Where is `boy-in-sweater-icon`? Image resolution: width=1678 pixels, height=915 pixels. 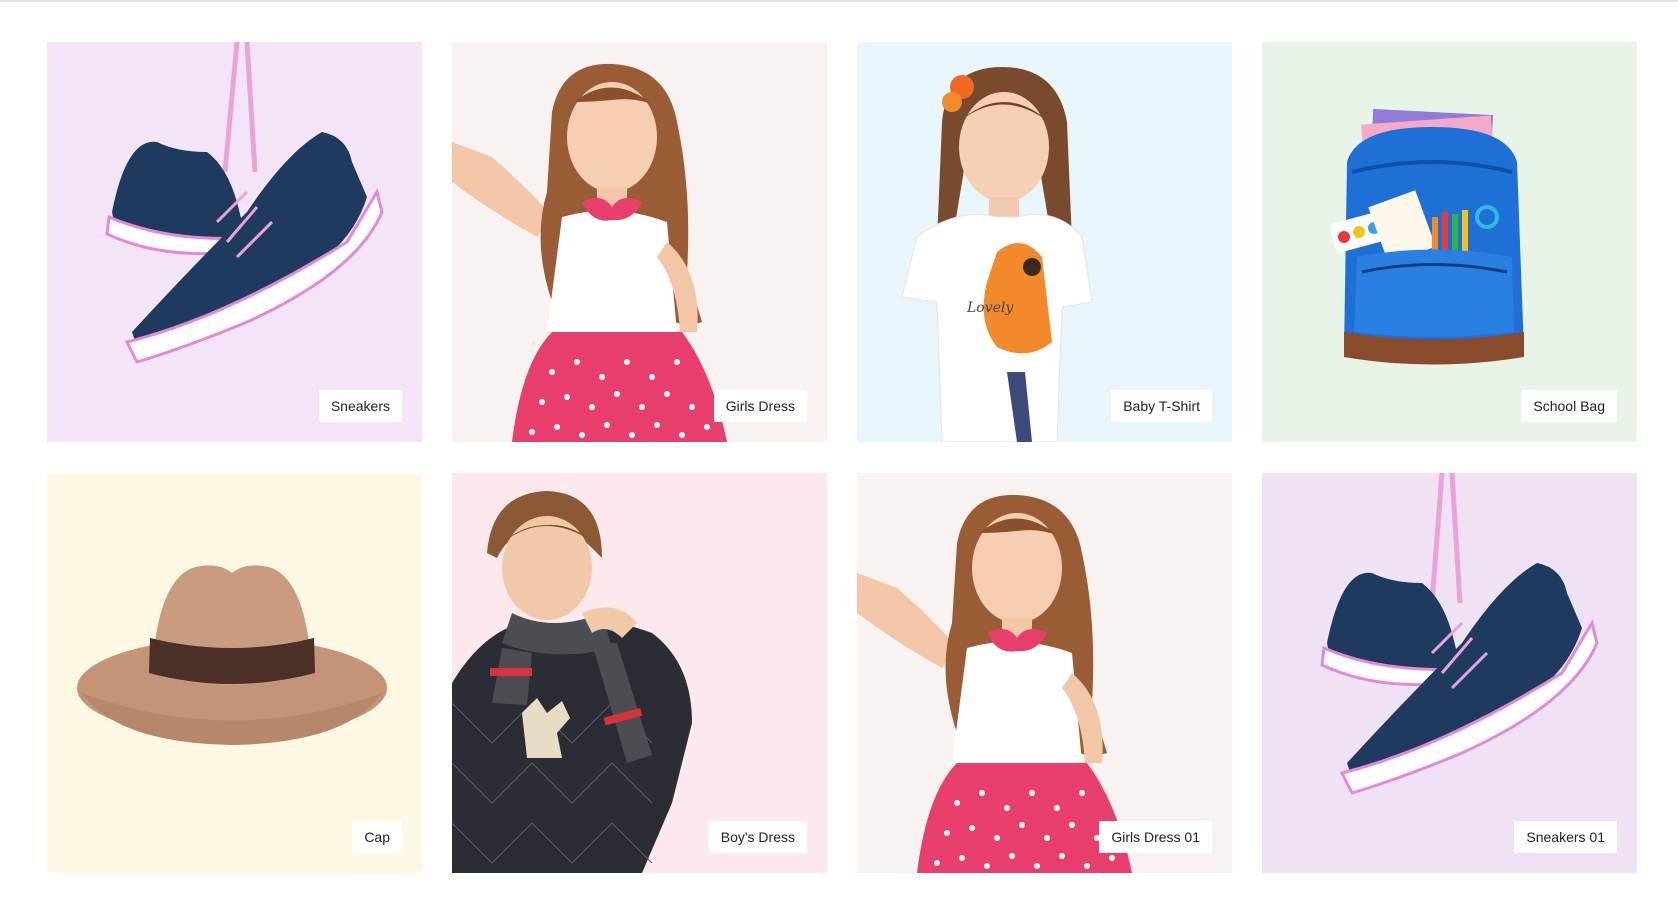 boy-in-sweater-icon is located at coordinates (572, 682).